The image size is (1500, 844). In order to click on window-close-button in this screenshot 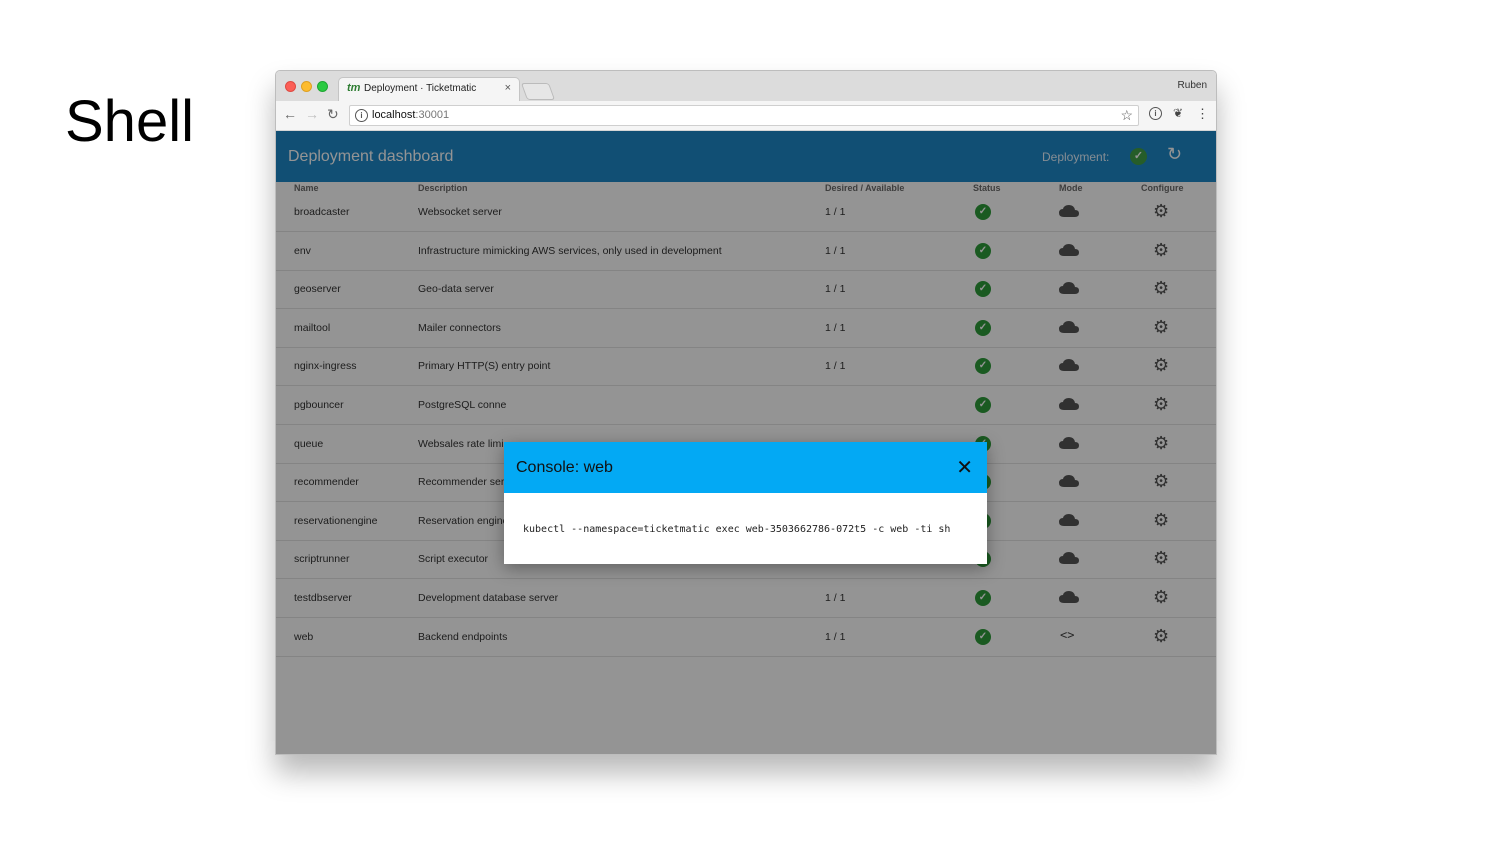, I will do `click(290, 86)`.